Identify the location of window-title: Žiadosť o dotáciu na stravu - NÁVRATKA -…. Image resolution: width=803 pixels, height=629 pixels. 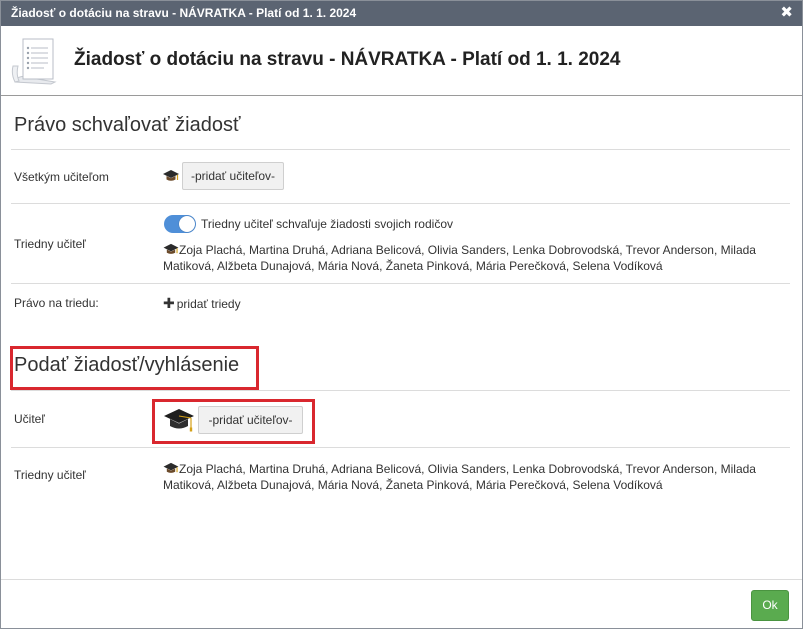
(184, 13).